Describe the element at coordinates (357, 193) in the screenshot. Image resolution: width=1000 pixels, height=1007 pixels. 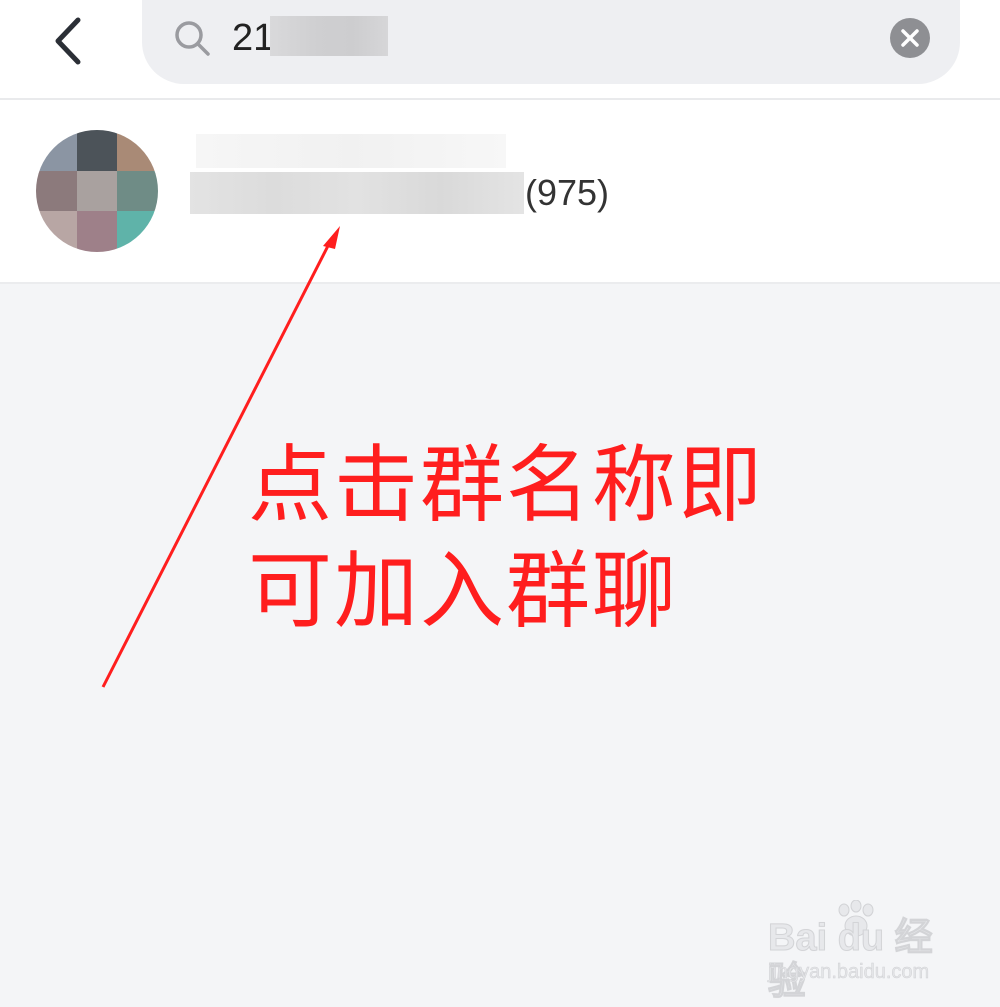
I see `redacted-group-name` at that location.